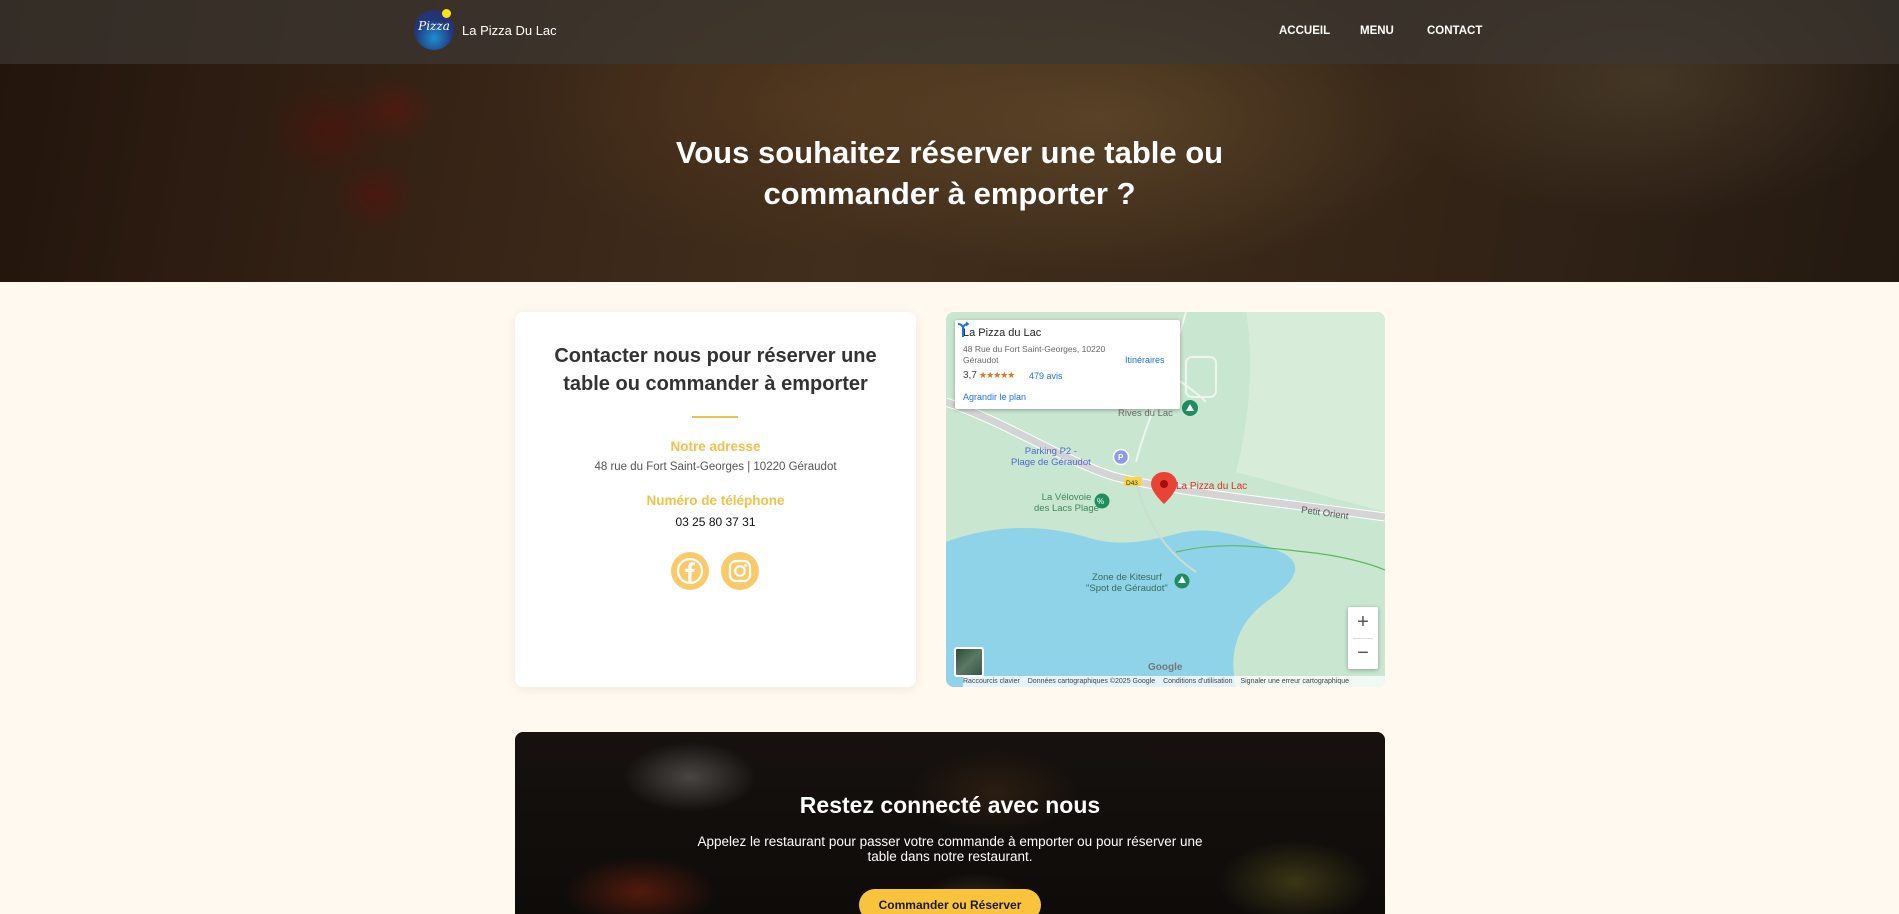 The height and width of the screenshot is (914, 1899). Describe the element at coordinates (949, 152) in the screenshot. I see `hero-title-line1: Vous souhaitez réserver une table ou` at that location.